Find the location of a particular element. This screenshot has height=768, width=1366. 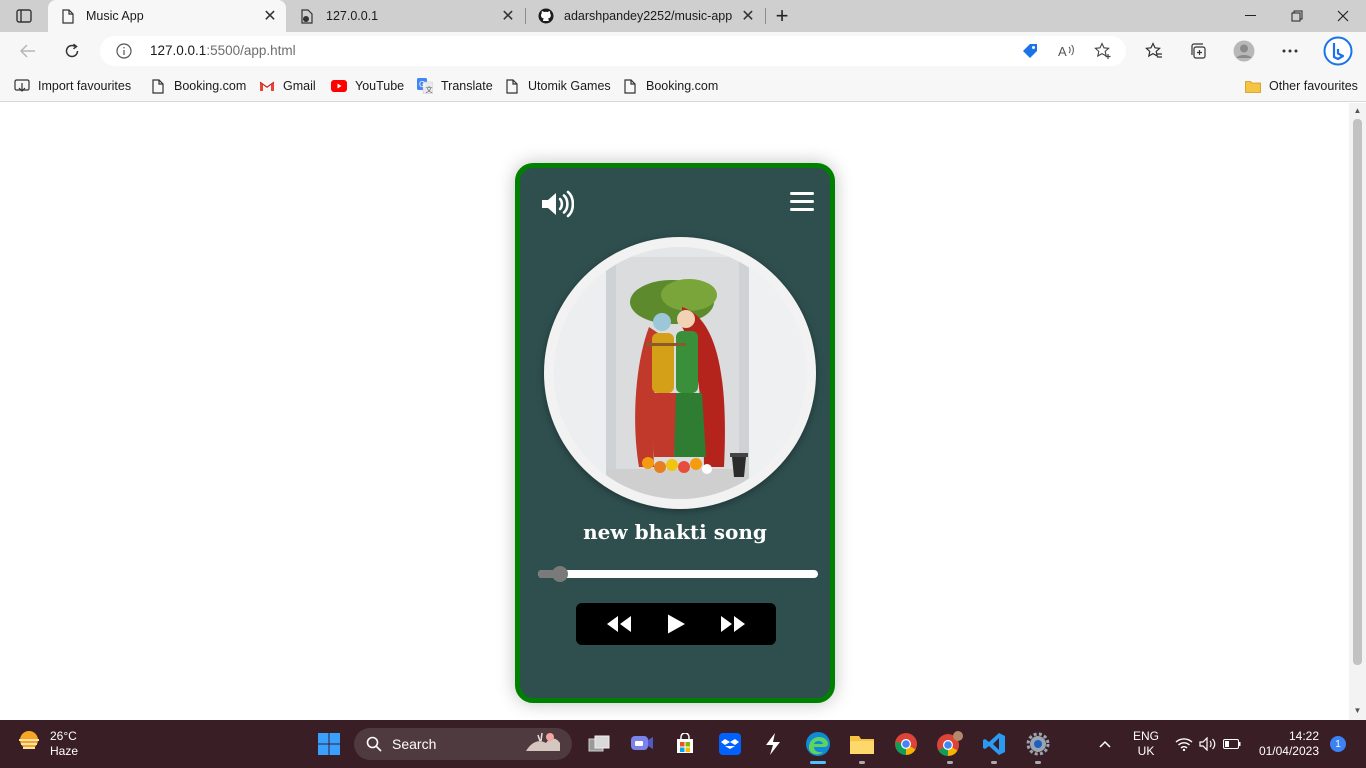

rewind-icon is located at coordinates (619, 624).